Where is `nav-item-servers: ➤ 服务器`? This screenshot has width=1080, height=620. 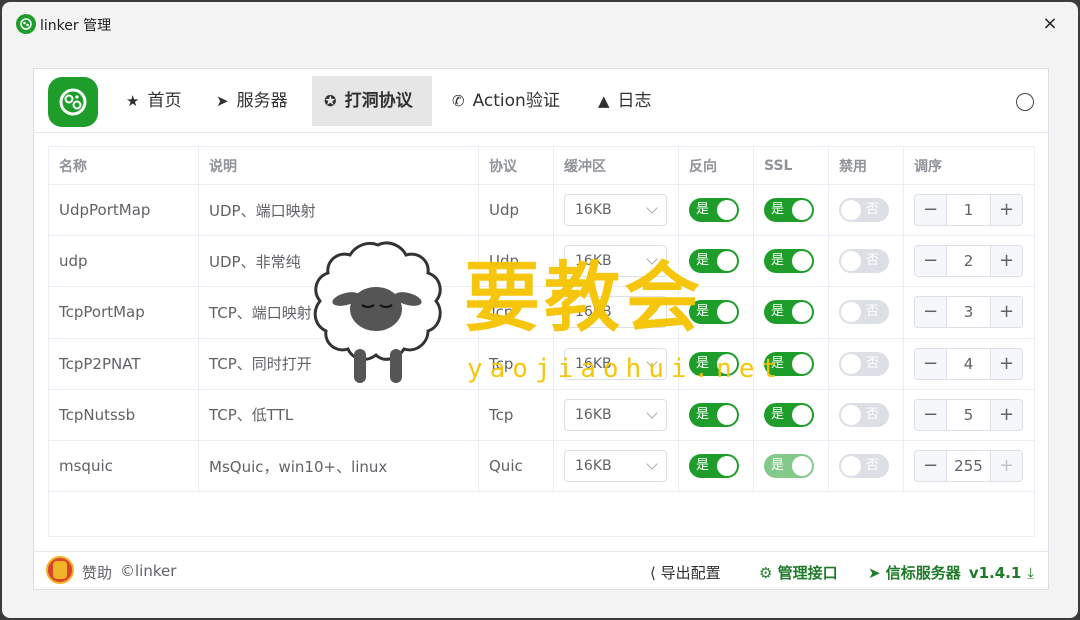
nav-item-servers: ➤ 服务器 is located at coordinates (252, 101).